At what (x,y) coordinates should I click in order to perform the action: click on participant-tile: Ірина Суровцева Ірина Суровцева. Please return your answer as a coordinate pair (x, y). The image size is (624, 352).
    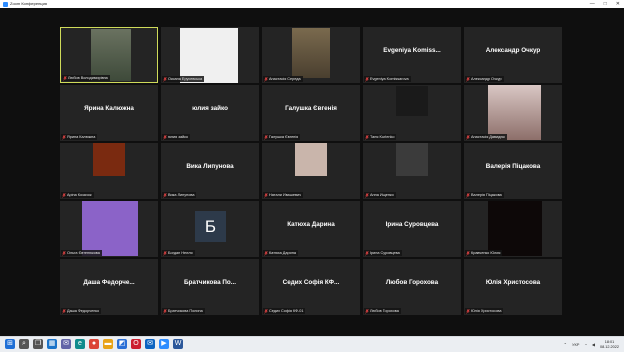
    Looking at the image, I should click on (412, 229).